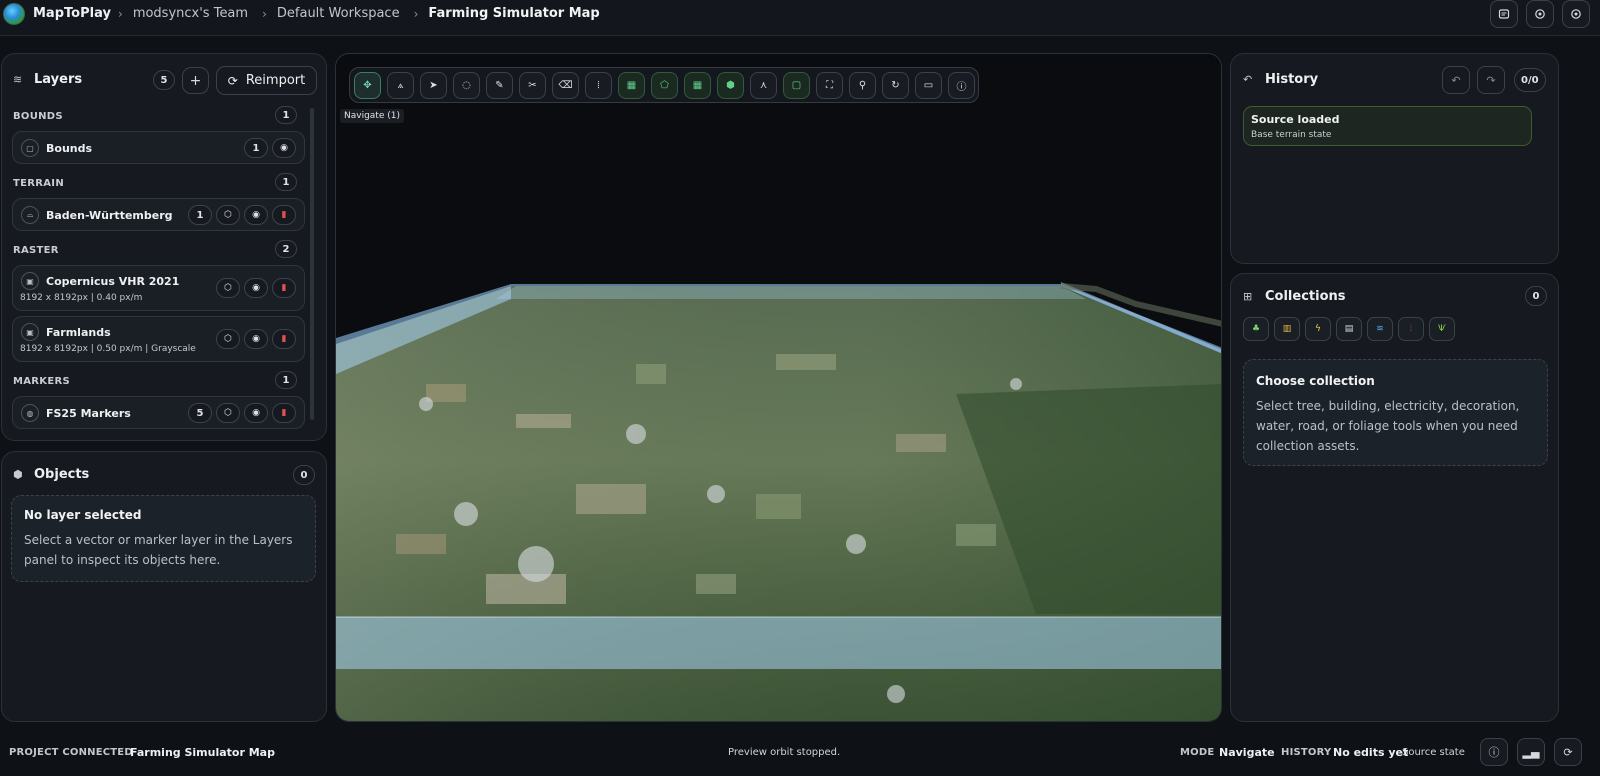 The height and width of the screenshot is (776, 1600). I want to click on project-name: Farming Simulator Map, so click(202, 752).